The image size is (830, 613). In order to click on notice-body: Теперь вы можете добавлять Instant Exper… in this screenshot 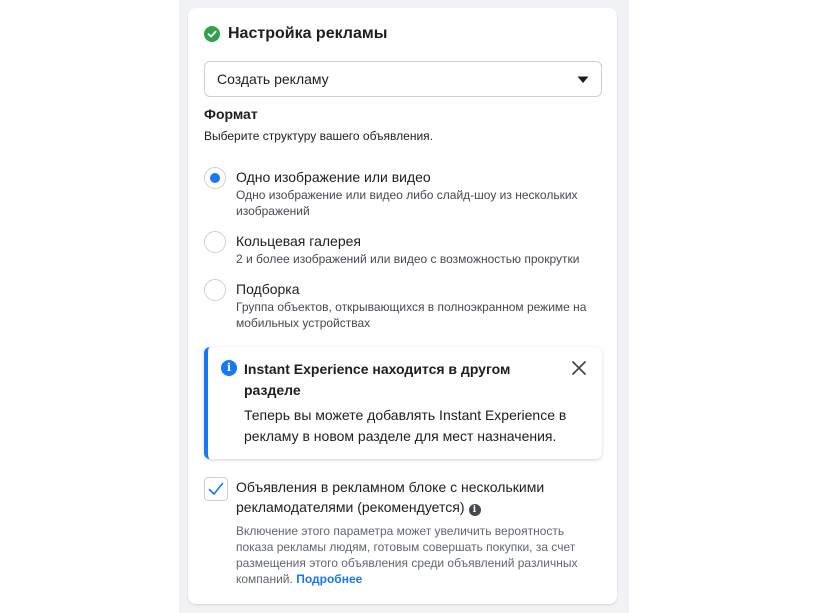, I will do `click(405, 425)`.